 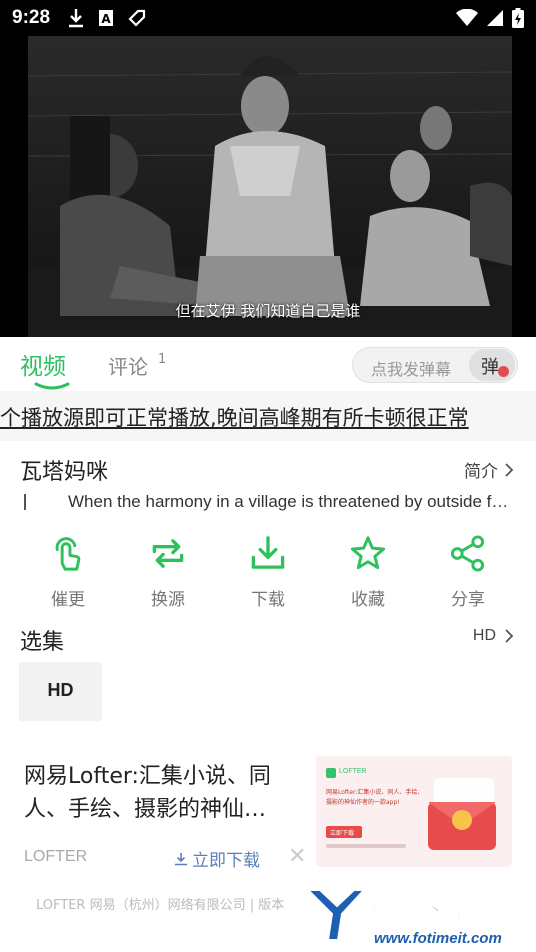 I want to click on watermark-url: www.fotimeit.com, so click(x=438, y=938).